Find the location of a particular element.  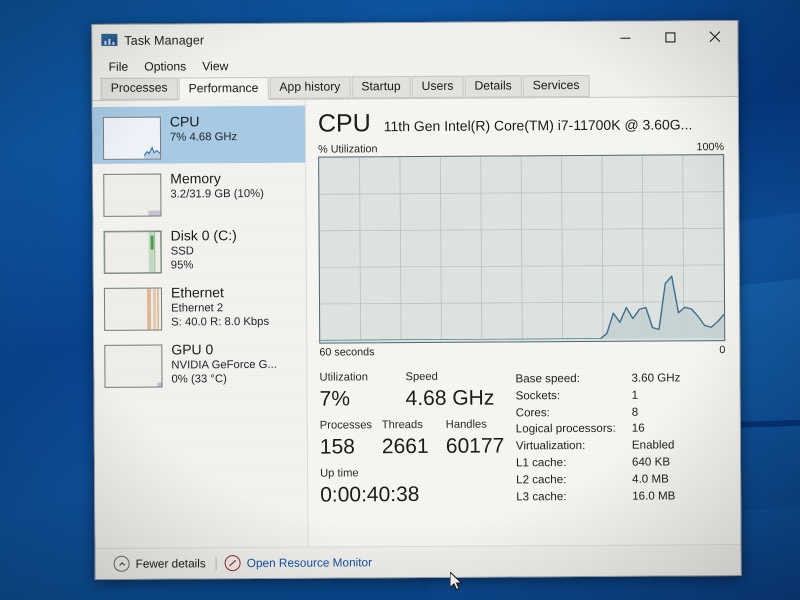

window-title: Task Manager is located at coordinates (164, 40).